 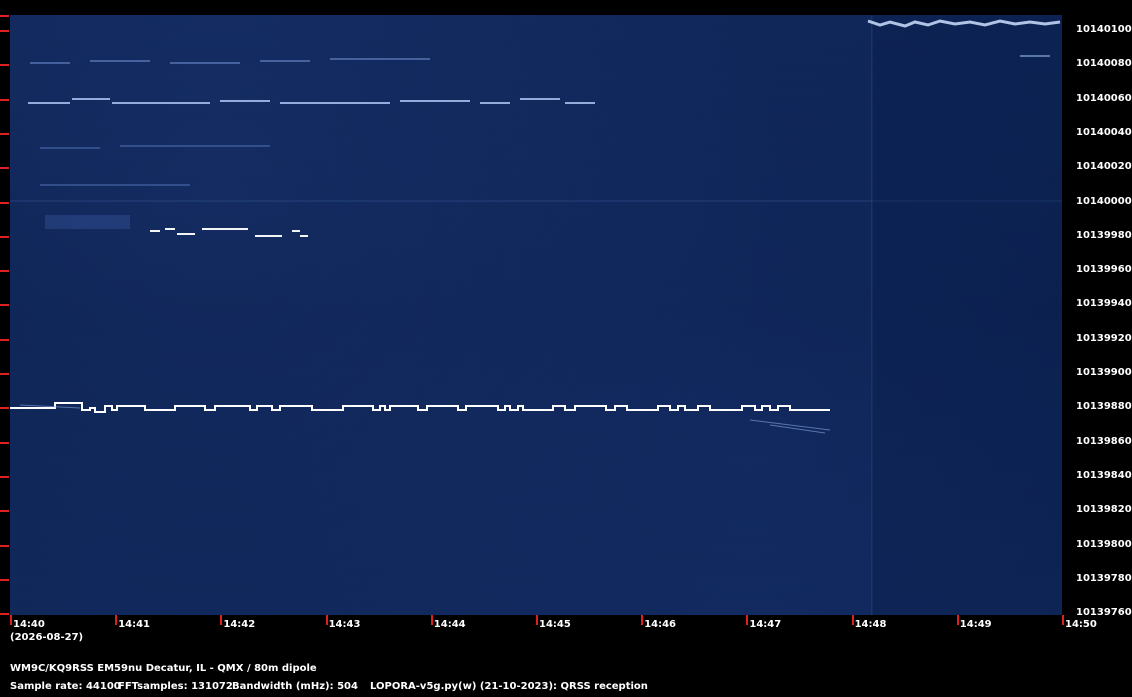 I want to click on x-axis-label: 14:44, so click(x=449, y=624).